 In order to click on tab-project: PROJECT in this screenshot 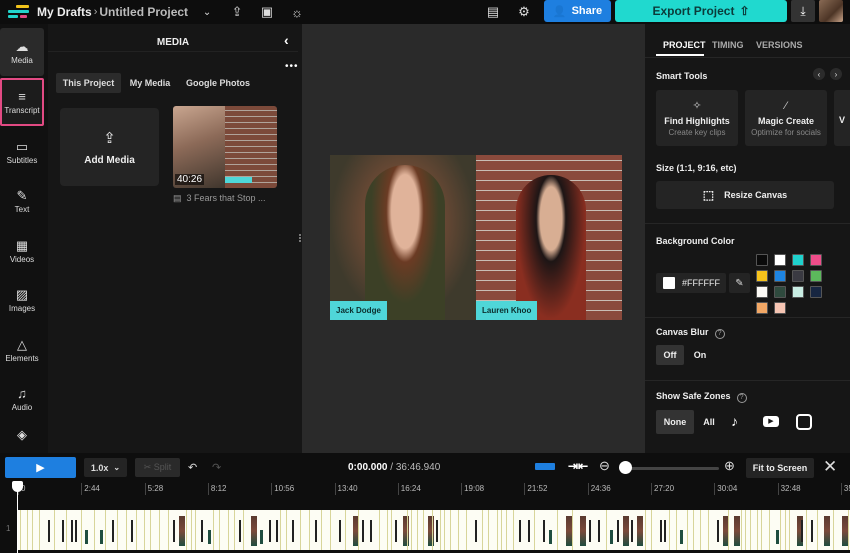, I will do `click(684, 45)`.